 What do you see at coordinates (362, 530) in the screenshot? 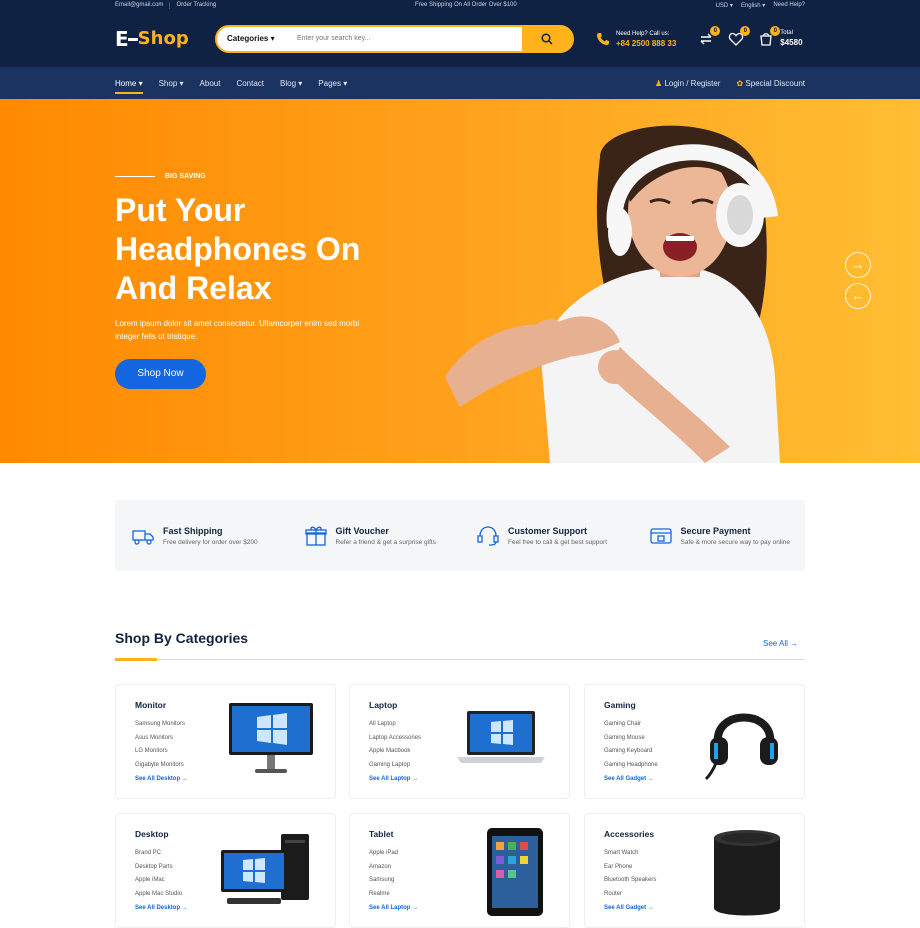
I see `feature-title: Gift Voucher` at bounding box center [362, 530].